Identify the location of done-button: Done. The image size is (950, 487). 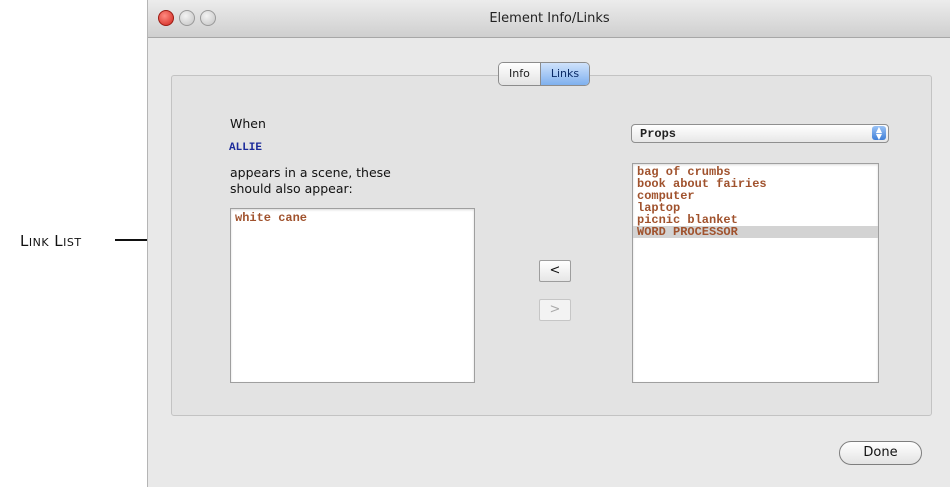
(880, 453).